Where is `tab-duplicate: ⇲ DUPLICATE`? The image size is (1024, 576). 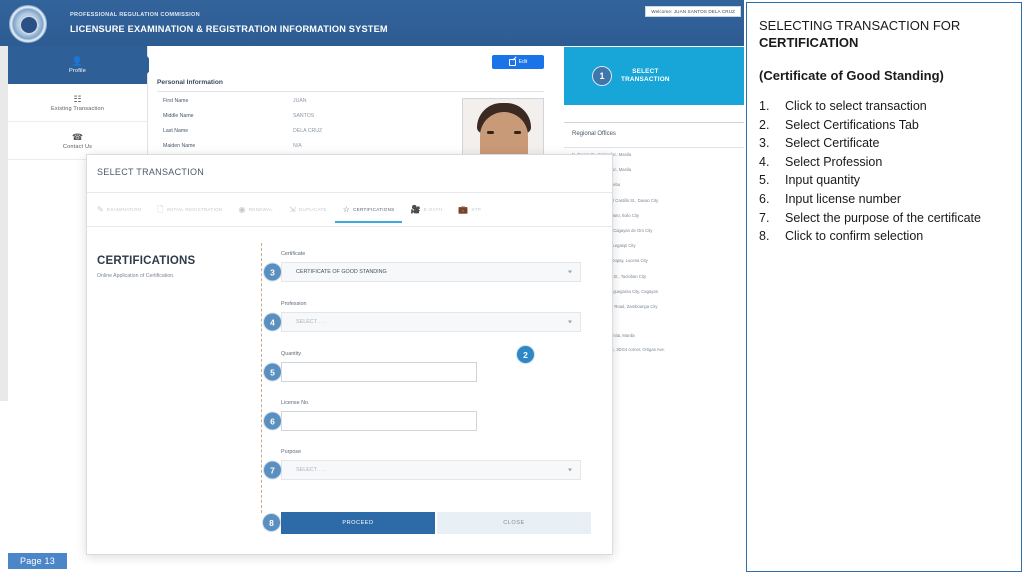
tab-duplicate: ⇲ DUPLICATE is located at coordinates (308, 210).